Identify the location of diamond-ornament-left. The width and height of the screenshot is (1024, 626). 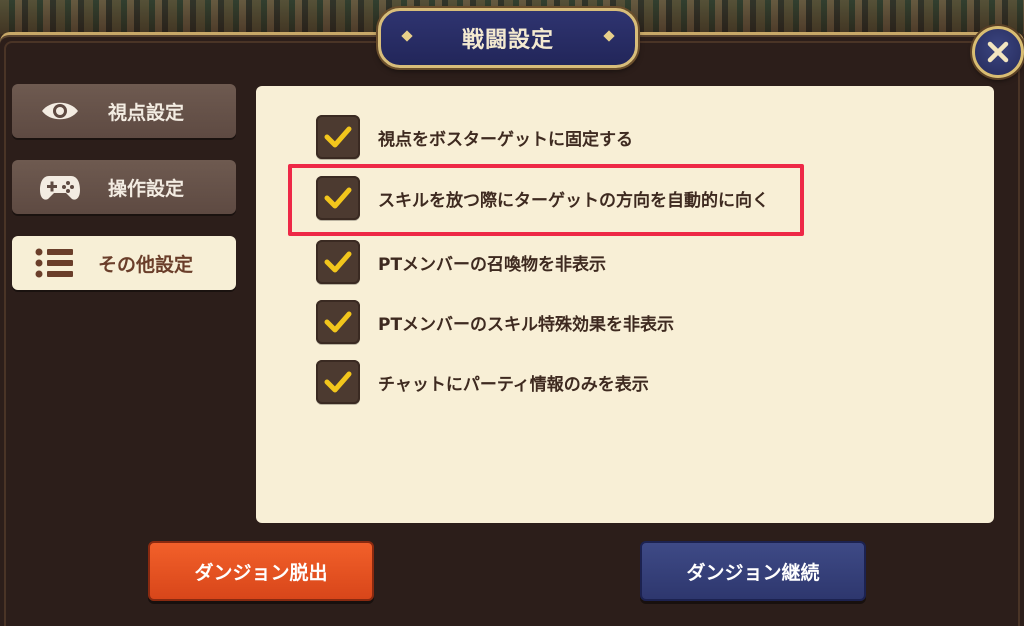
(407, 36).